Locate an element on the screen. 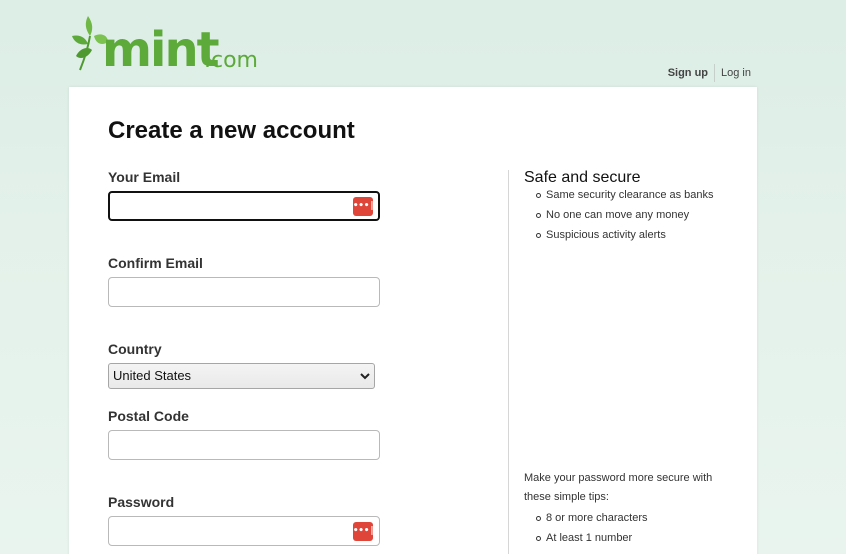  mint-logo: mint .com is located at coordinates (163, 46).